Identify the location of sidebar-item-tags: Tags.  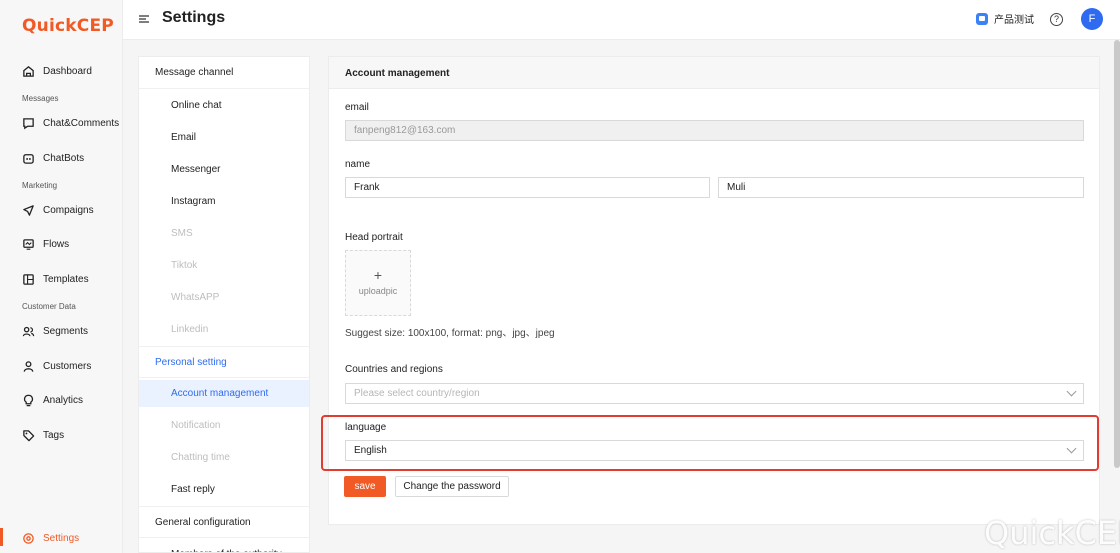
(43, 435).